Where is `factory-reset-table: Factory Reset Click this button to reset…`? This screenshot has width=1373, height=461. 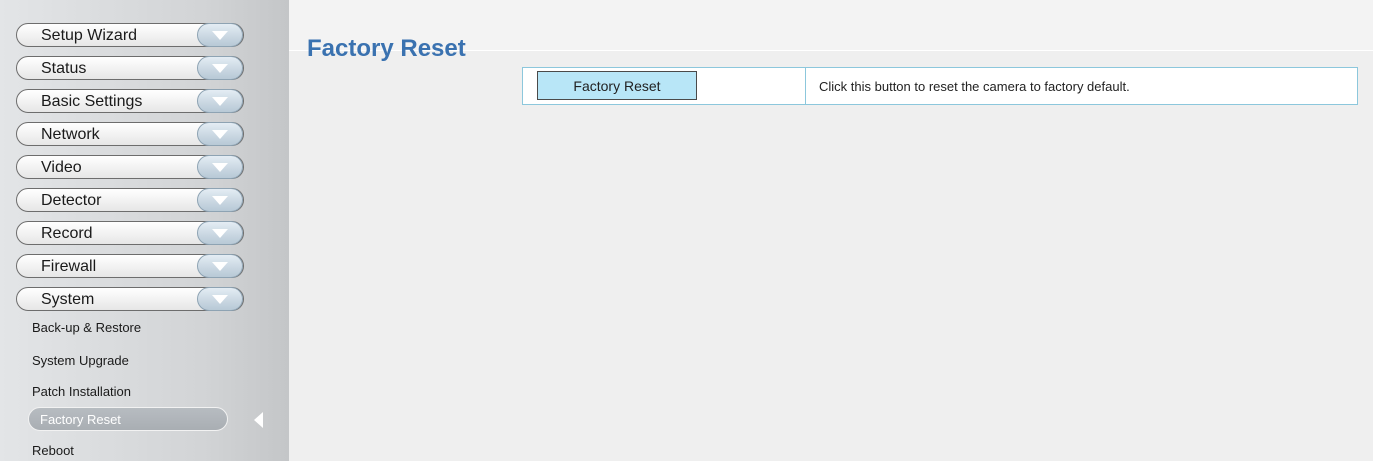
factory-reset-table: Factory Reset Click this button to reset… is located at coordinates (940, 86).